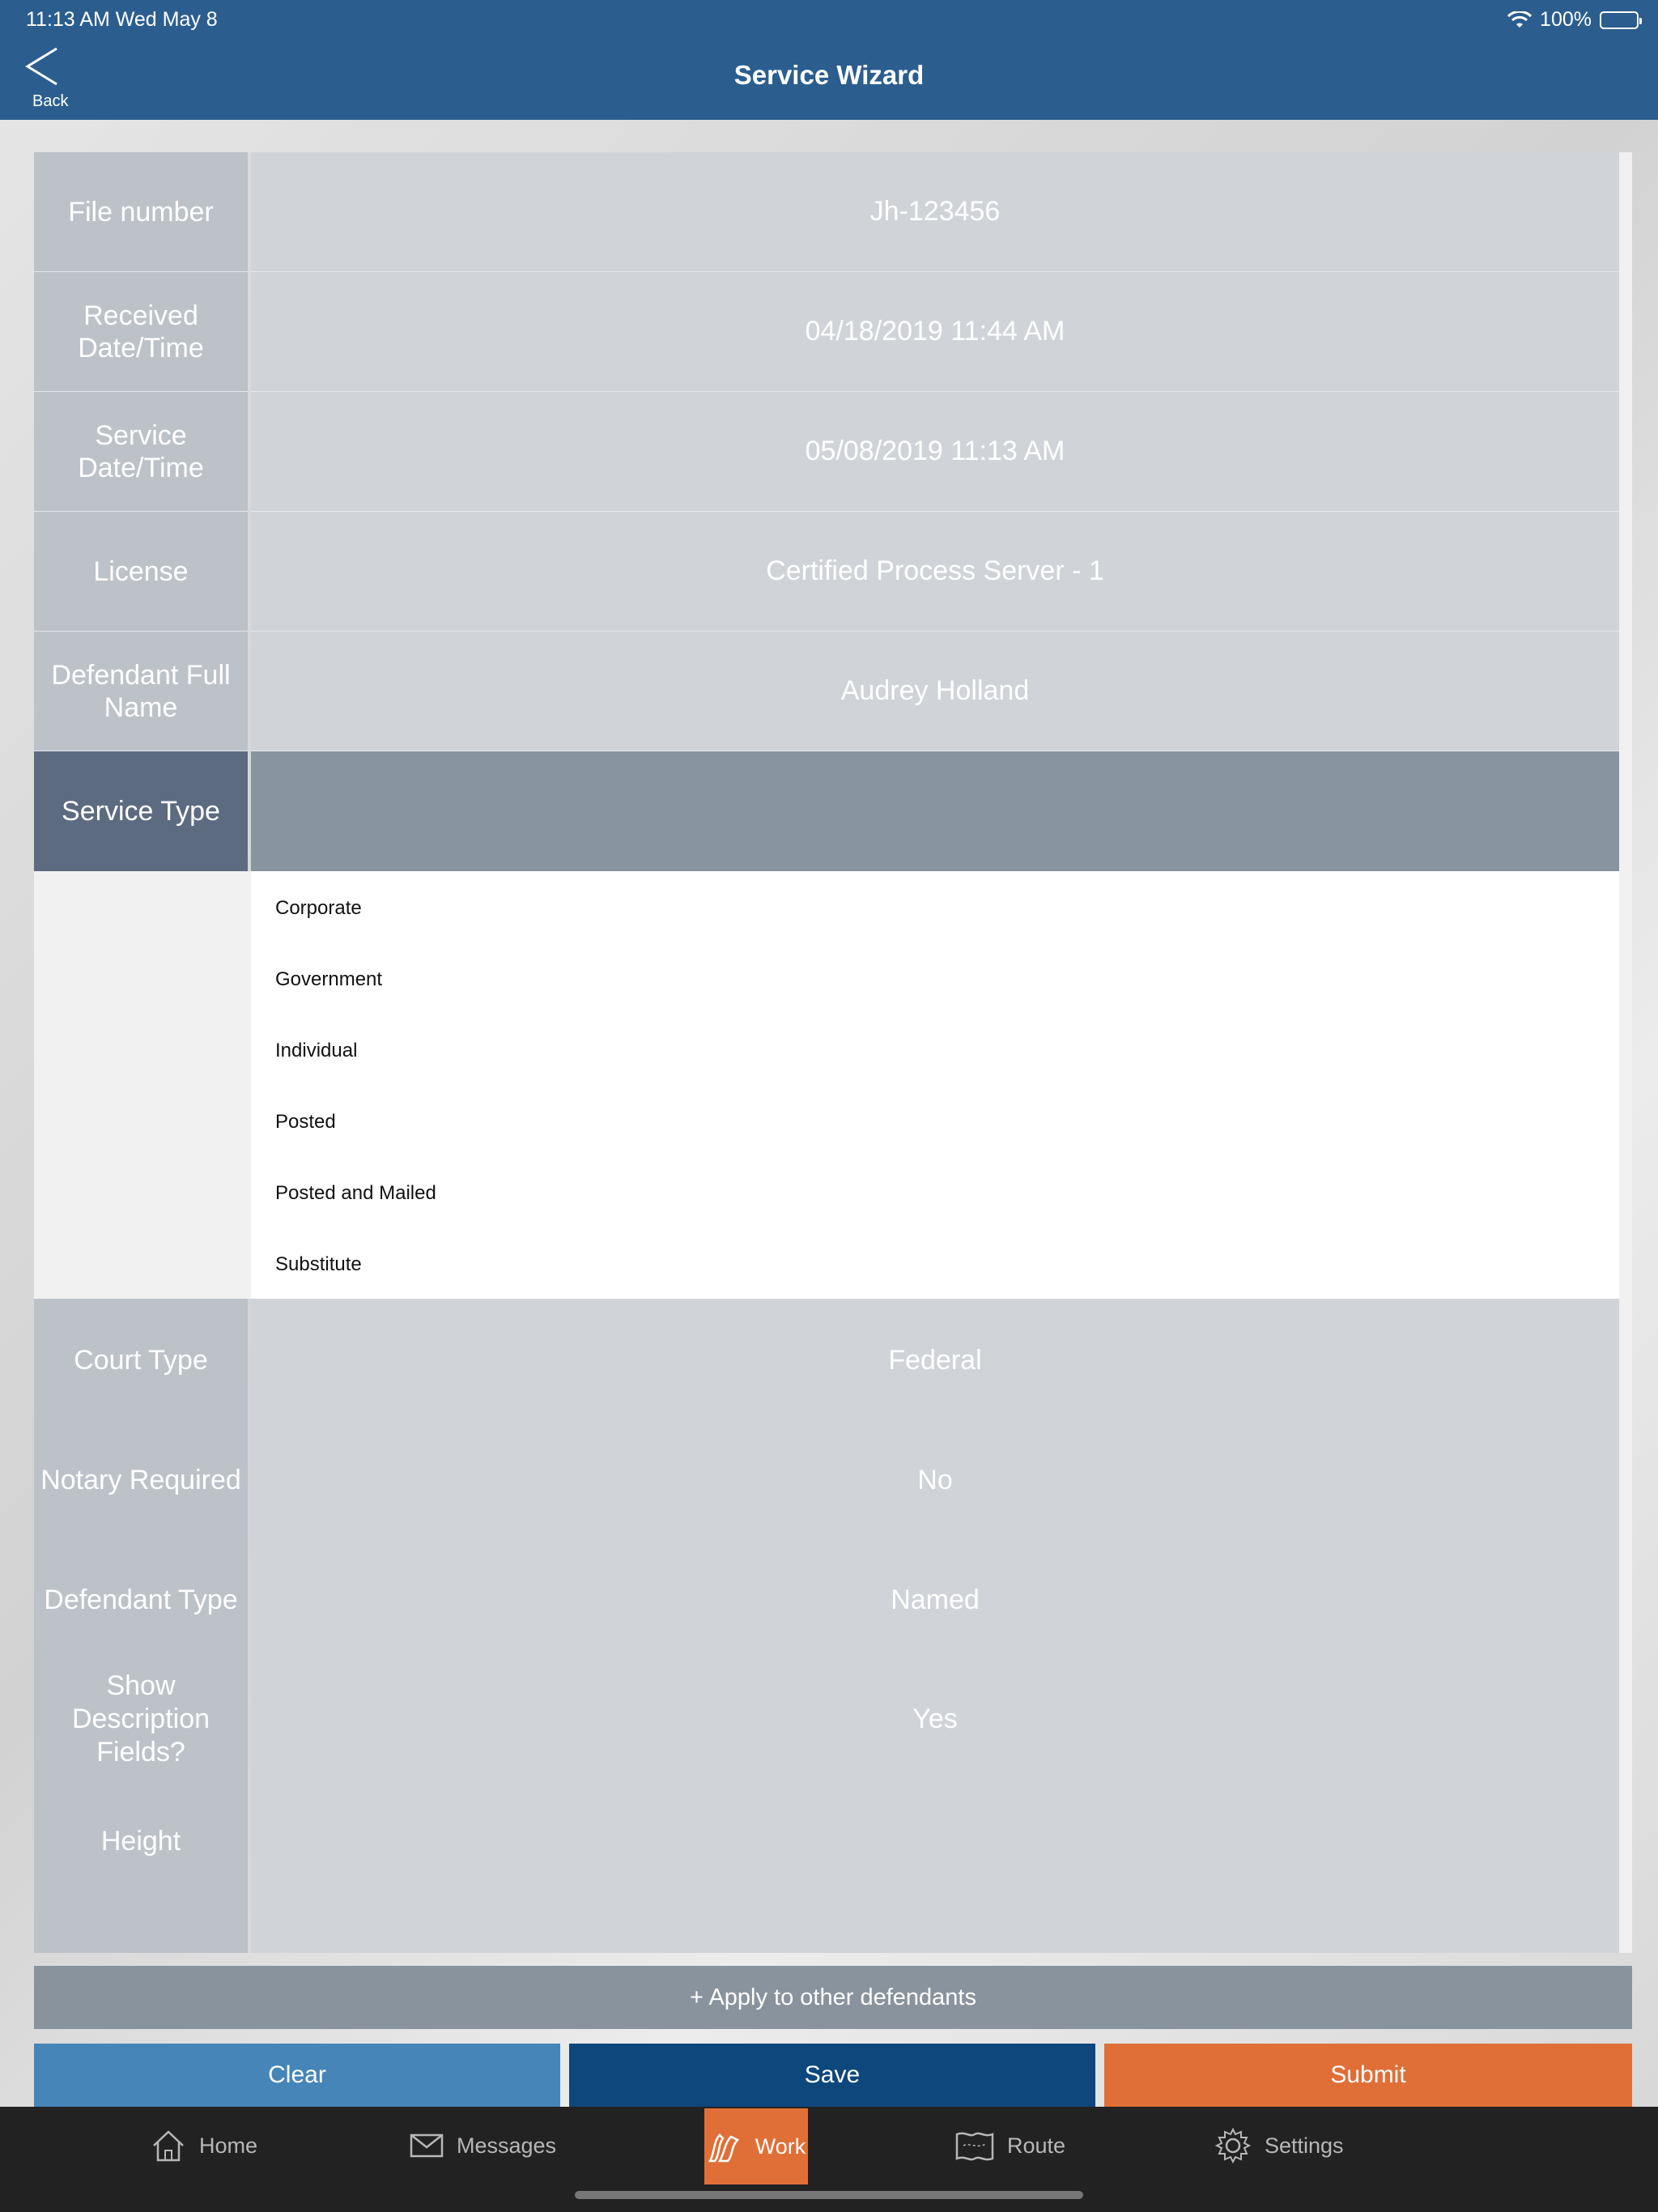 This screenshot has height=2212, width=1658. What do you see at coordinates (833, 1998) in the screenshot?
I see `apply-to-other-defendants-button: + Apply to other defendants` at bounding box center [833, 1998].